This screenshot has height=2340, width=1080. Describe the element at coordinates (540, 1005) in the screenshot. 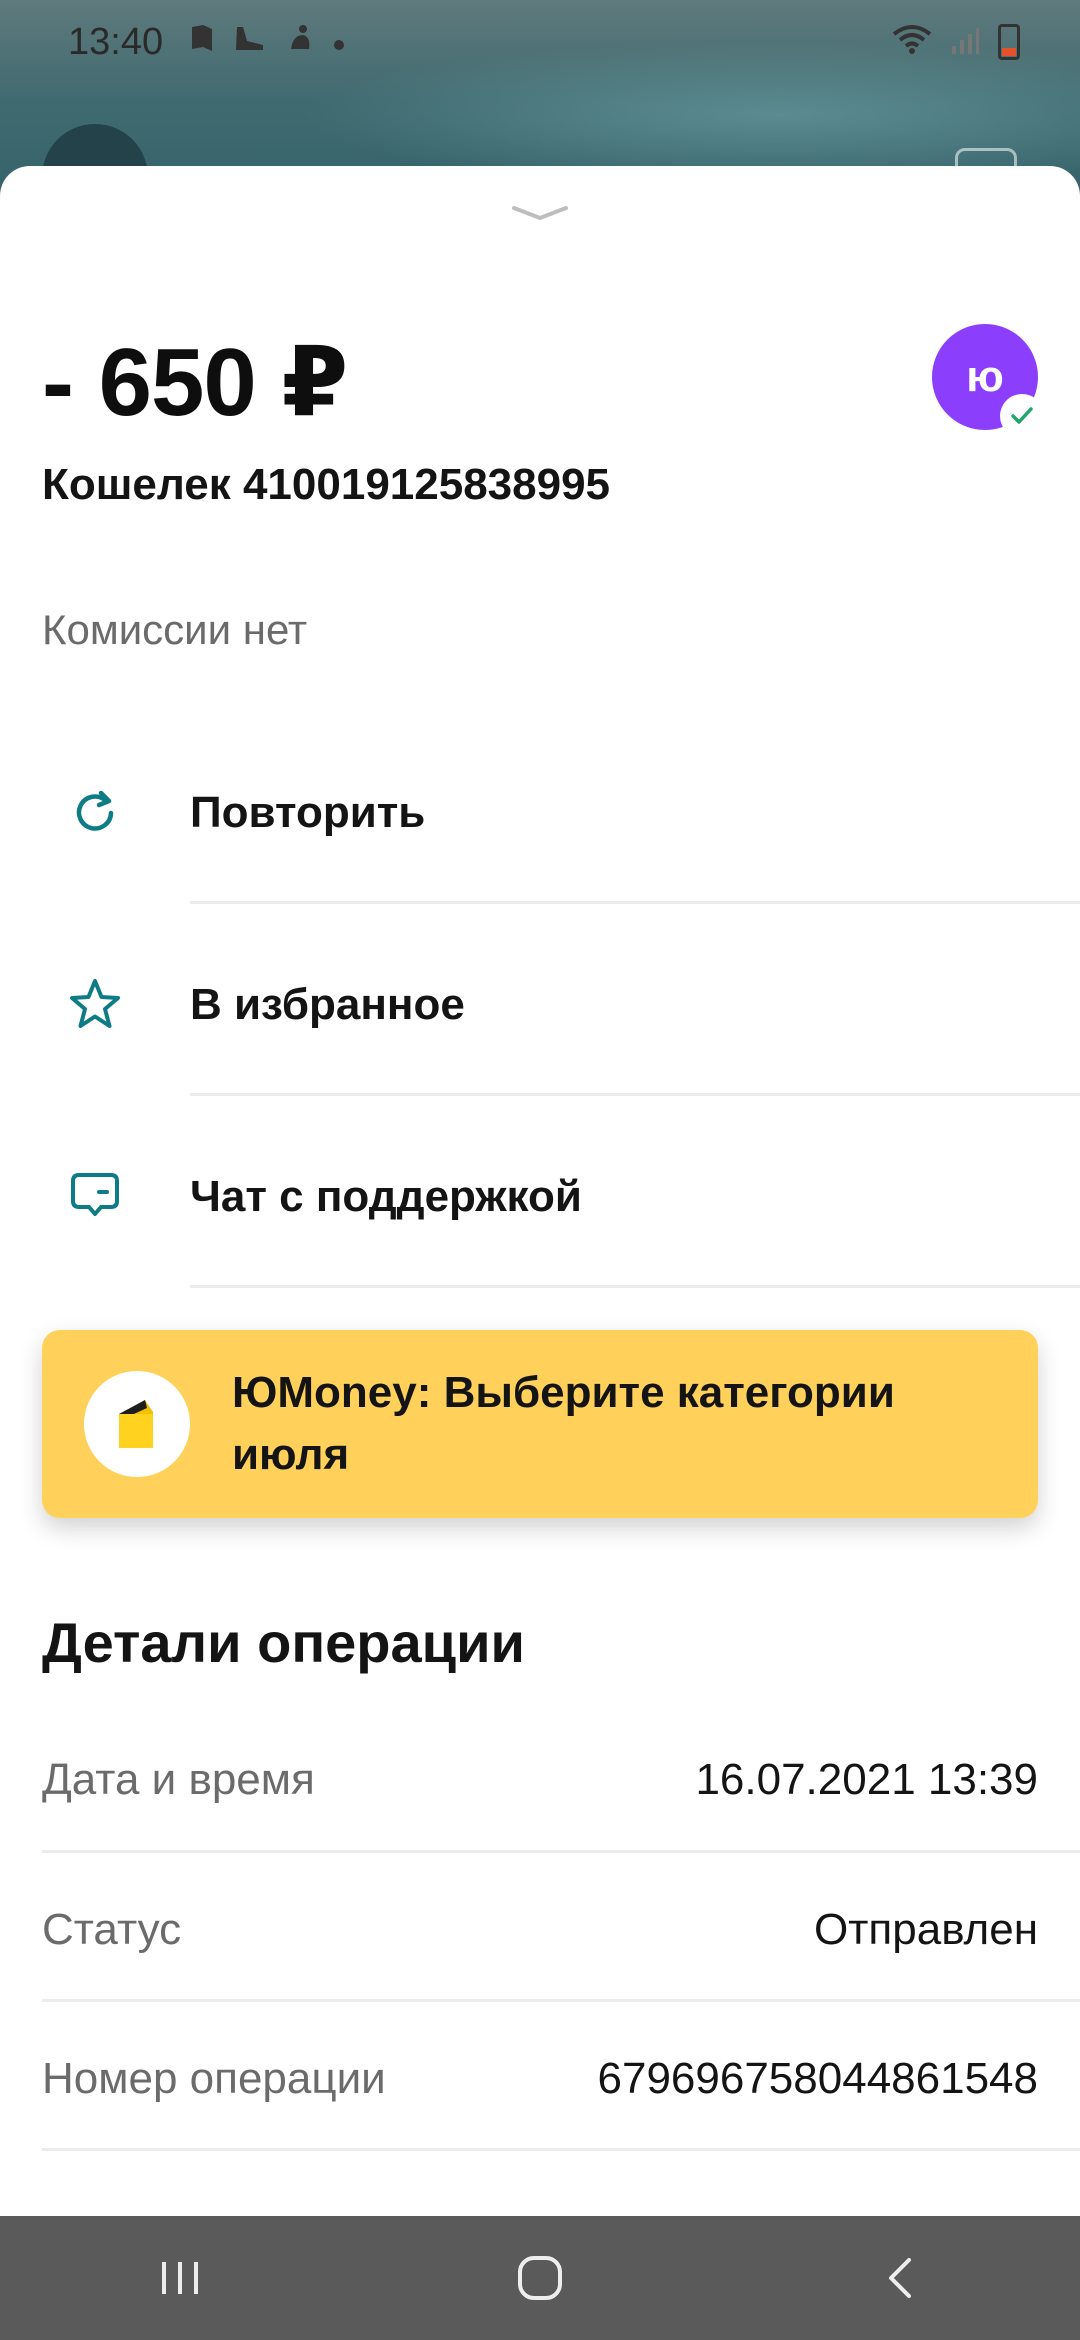

I see `favorite-action: В избранное` at that location.